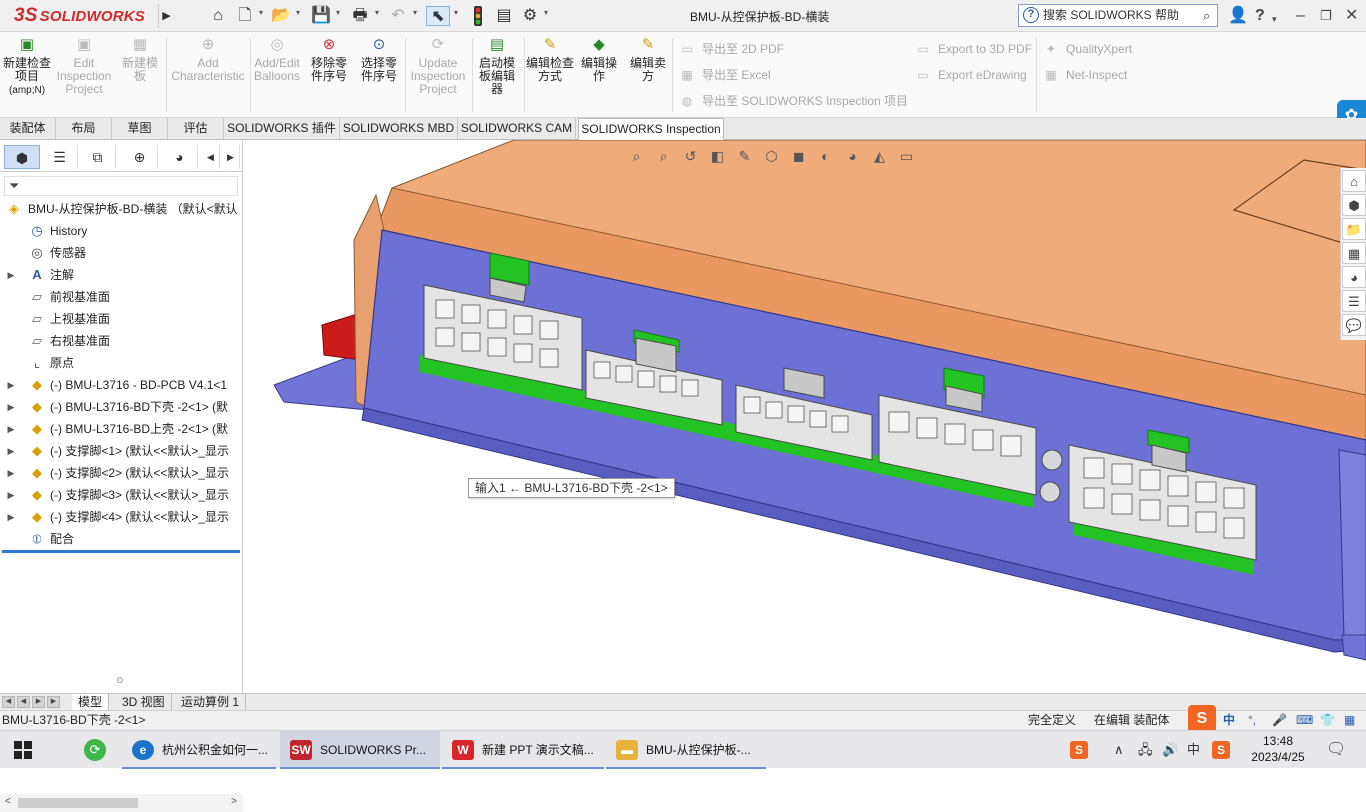  I want to click on tree-item-pcb: ▶ ◆ (-) BMU-L3716 - BD-PCB V4.1<1, so click(121, 385).